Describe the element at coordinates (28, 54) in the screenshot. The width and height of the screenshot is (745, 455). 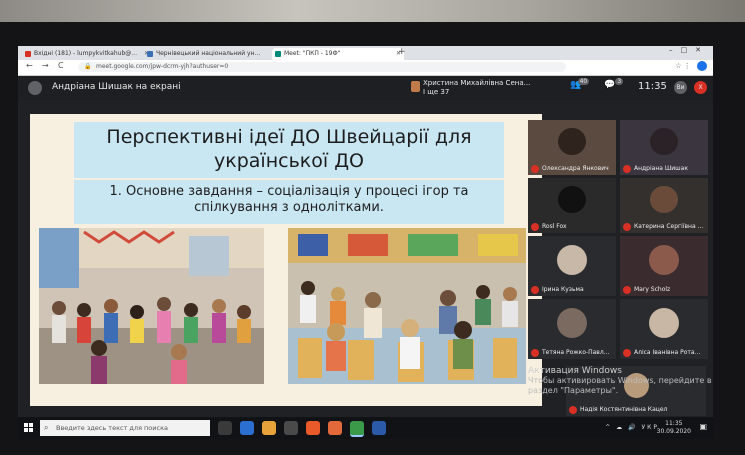
I see `gmail-icon` at that location.